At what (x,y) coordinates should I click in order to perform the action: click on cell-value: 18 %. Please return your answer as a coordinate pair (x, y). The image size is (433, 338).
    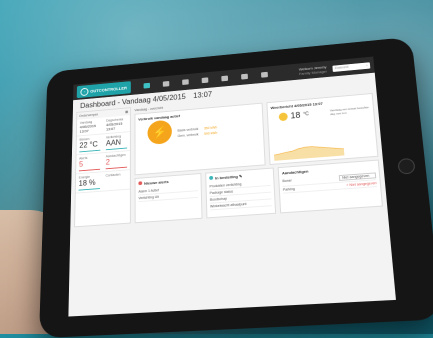
    Looking at the image, I should click on (87, 183).